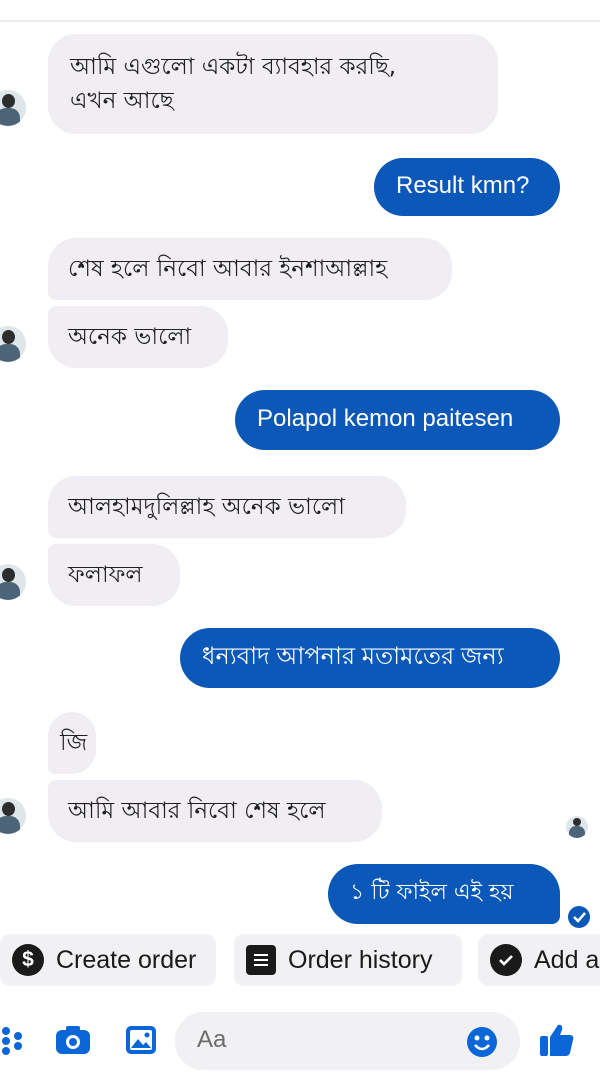 The image size is (600, 1076). I want to click on message-incoming: আলহামদুলিল্লাহ অনেক ভালো, so click(227, 507).